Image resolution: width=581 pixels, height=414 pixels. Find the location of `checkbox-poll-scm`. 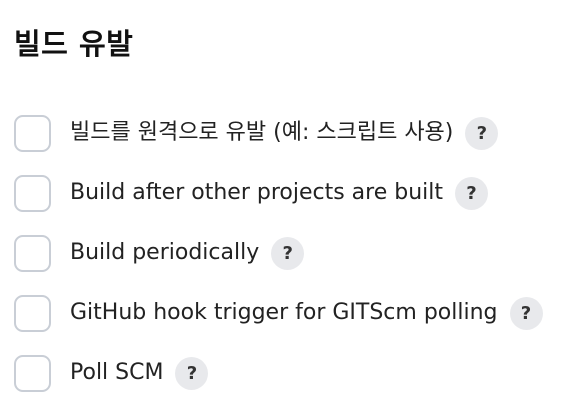

checkbox-poll-scm is located at coordinates (32, 373).